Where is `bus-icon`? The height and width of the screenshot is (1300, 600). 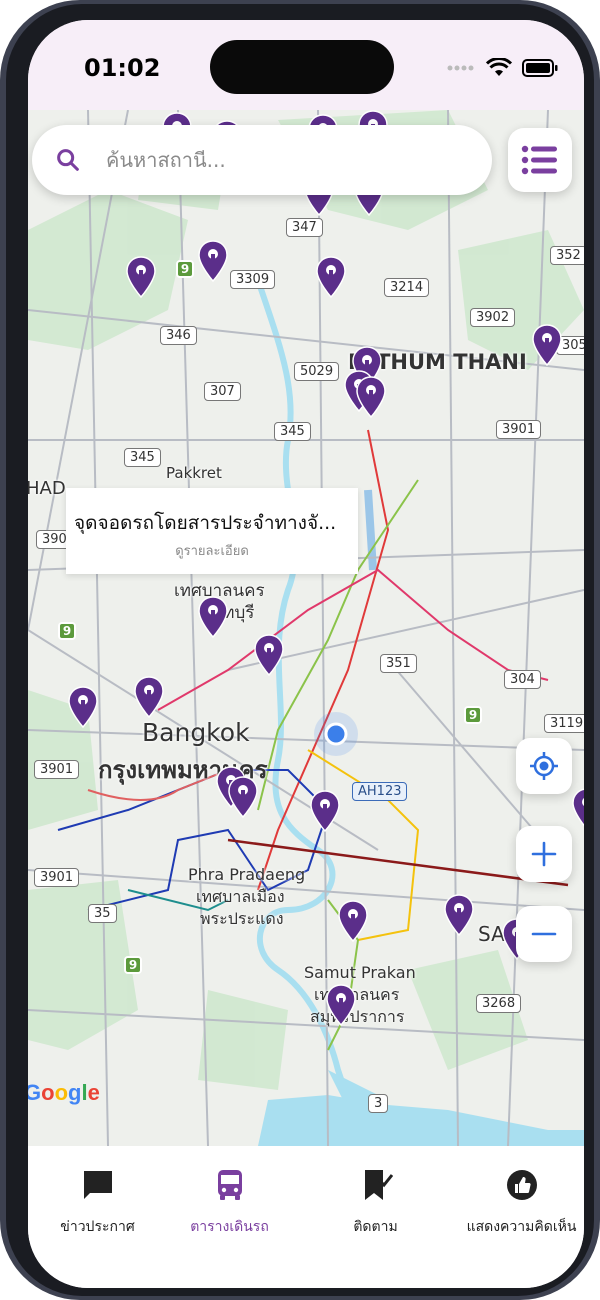
bus-icon is located at coordinates (229, 1185).